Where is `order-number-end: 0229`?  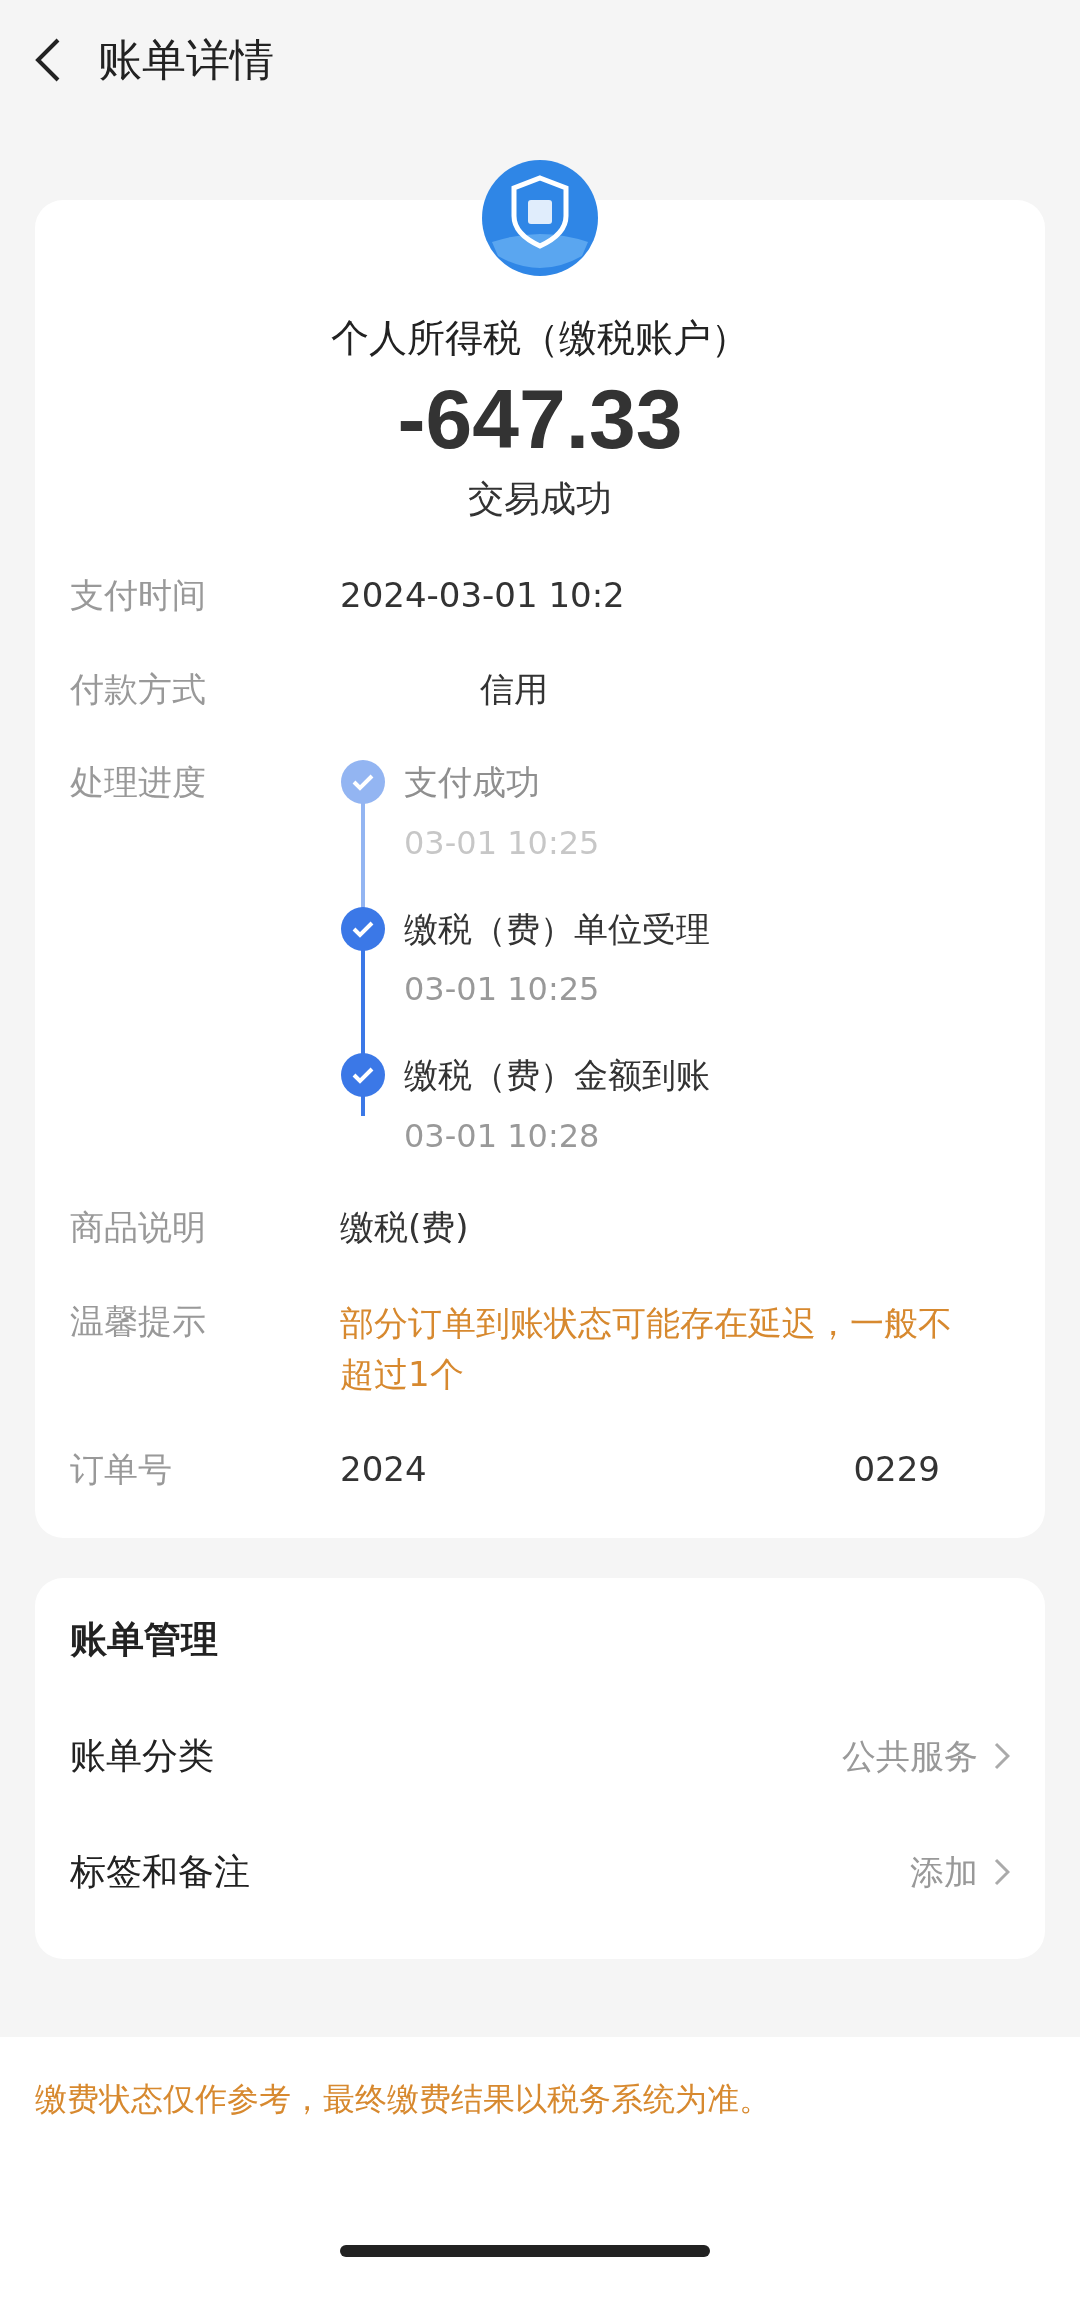 order-number-end: 0229 is located at coordinates (896, 1469).